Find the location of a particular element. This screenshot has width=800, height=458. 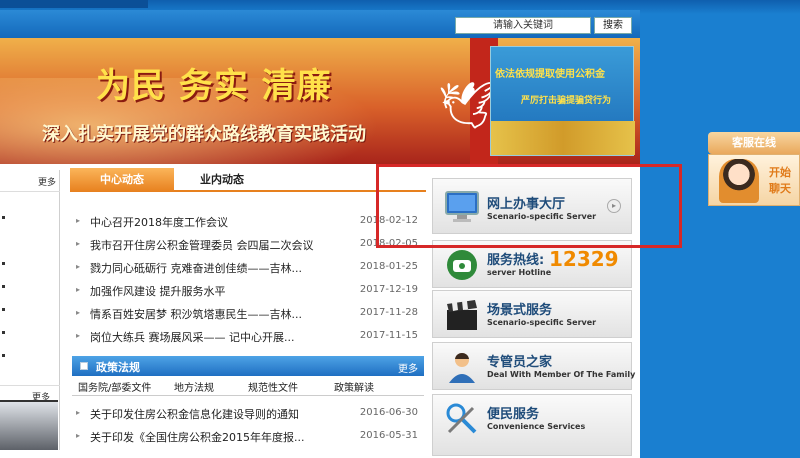

banner-subline: 深入扎实开展党的群众路线教育实践活动 is located at coordinates (204, 134).